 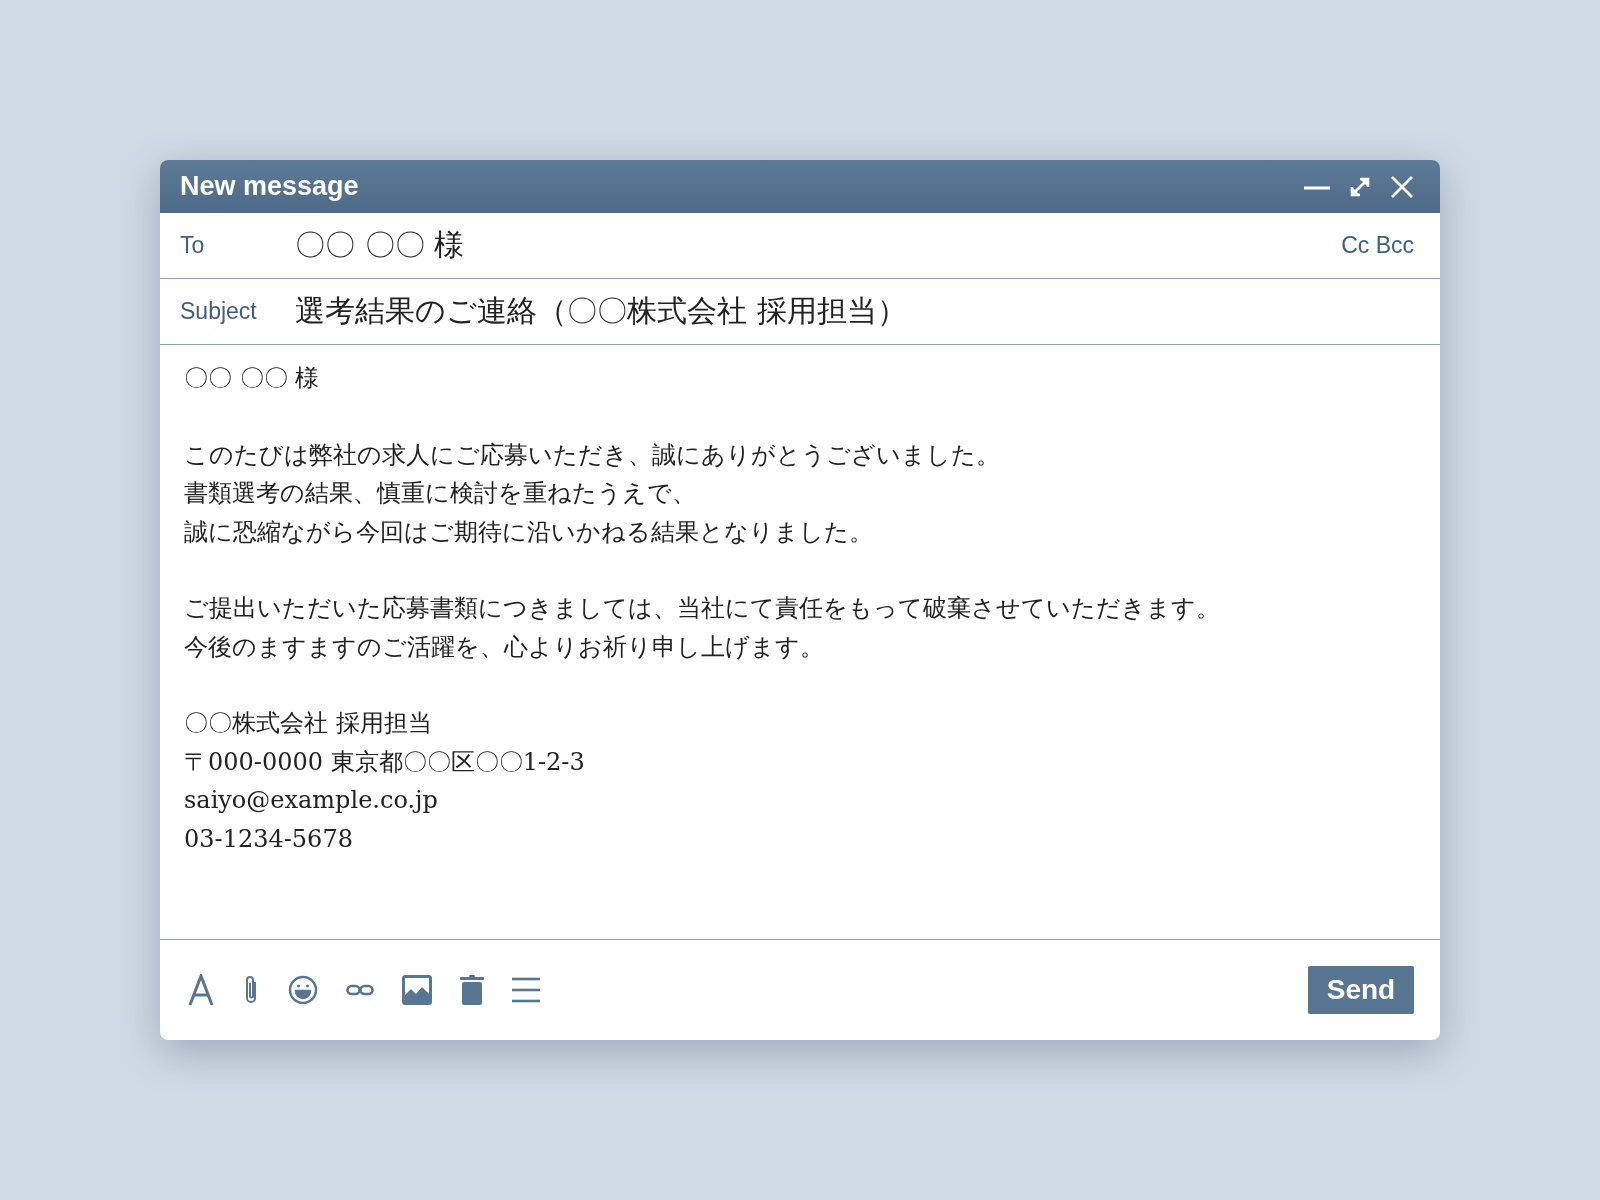 What do you see at coordinates (311, 800) in the screenshot?
I see `body-text-line: saiyo@example.co.jp` at bounding box center [311, 800].